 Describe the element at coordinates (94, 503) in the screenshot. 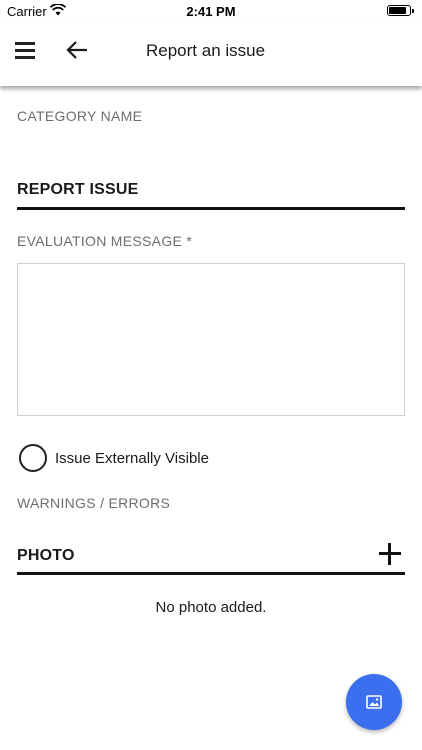

I see `warnings-errors-label: WARNINGS / ERRORS` at that location.